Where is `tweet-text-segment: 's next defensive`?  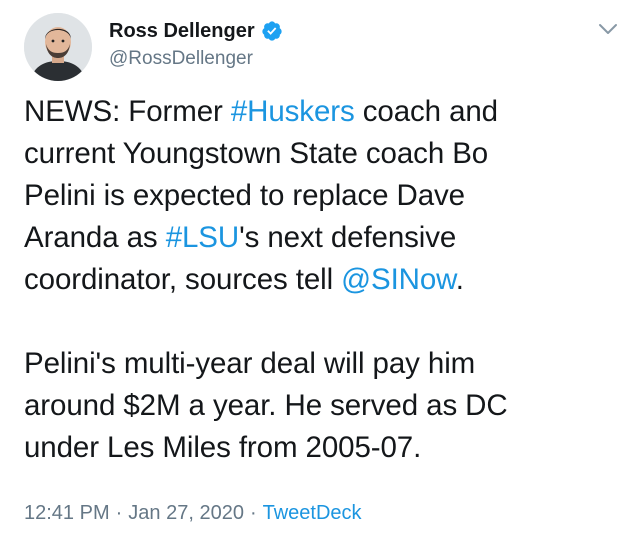
tweet-text-segment: 's next defensive is located at coordinates (348, 237).